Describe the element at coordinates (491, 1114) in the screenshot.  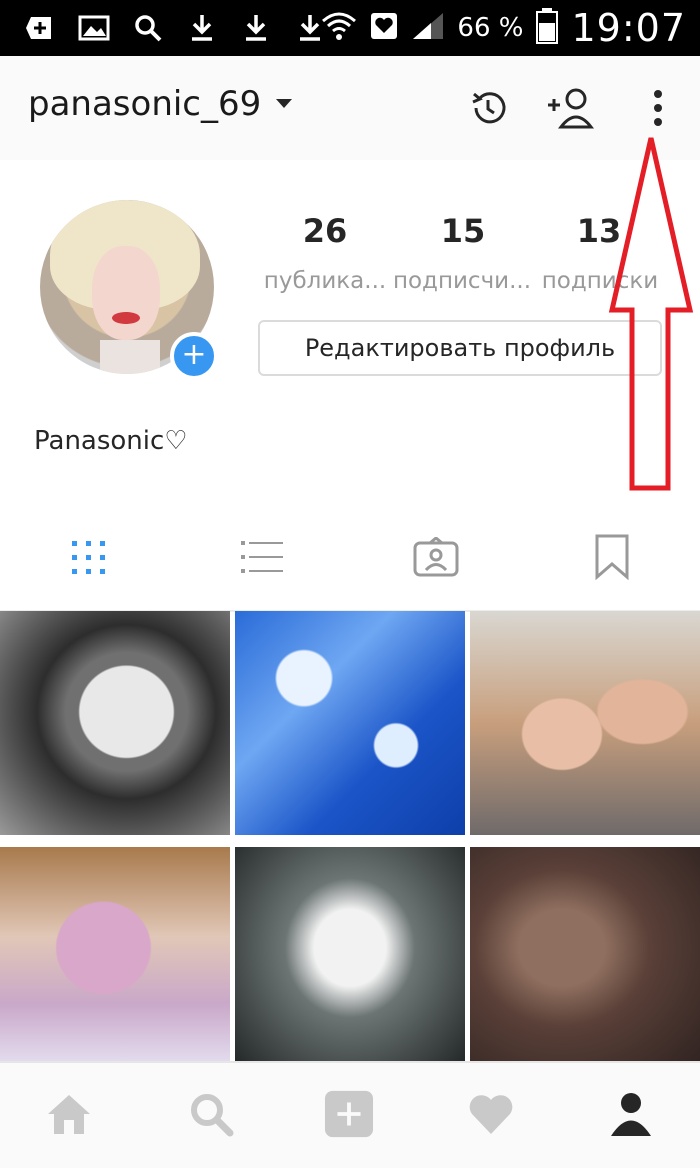
I see `heart-icon` at that location.